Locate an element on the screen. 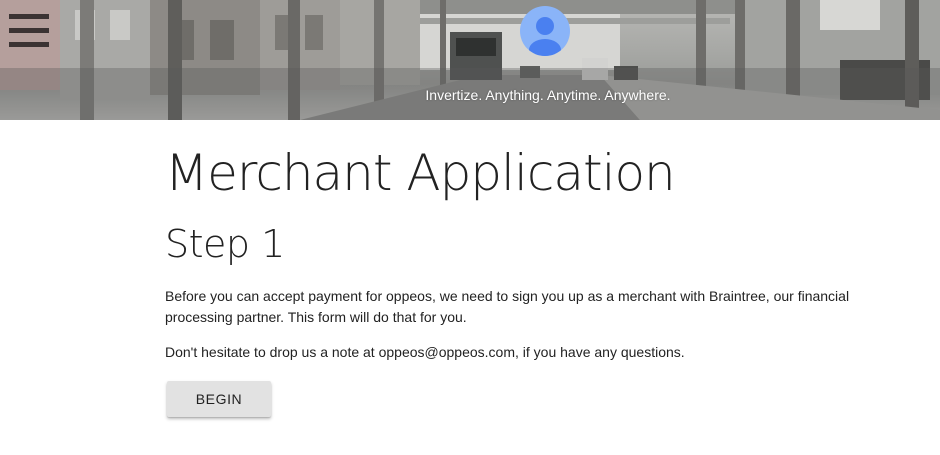  tagline: Invertize. Anything. Anytime. Anywhere. is located at coordinates (548, 95).